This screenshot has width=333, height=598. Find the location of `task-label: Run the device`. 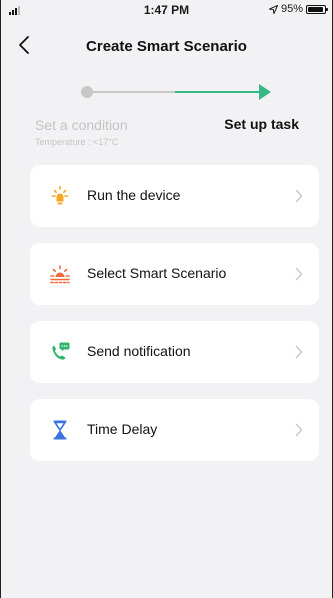

task-label: Run the device is located at coordinates (134, 195).